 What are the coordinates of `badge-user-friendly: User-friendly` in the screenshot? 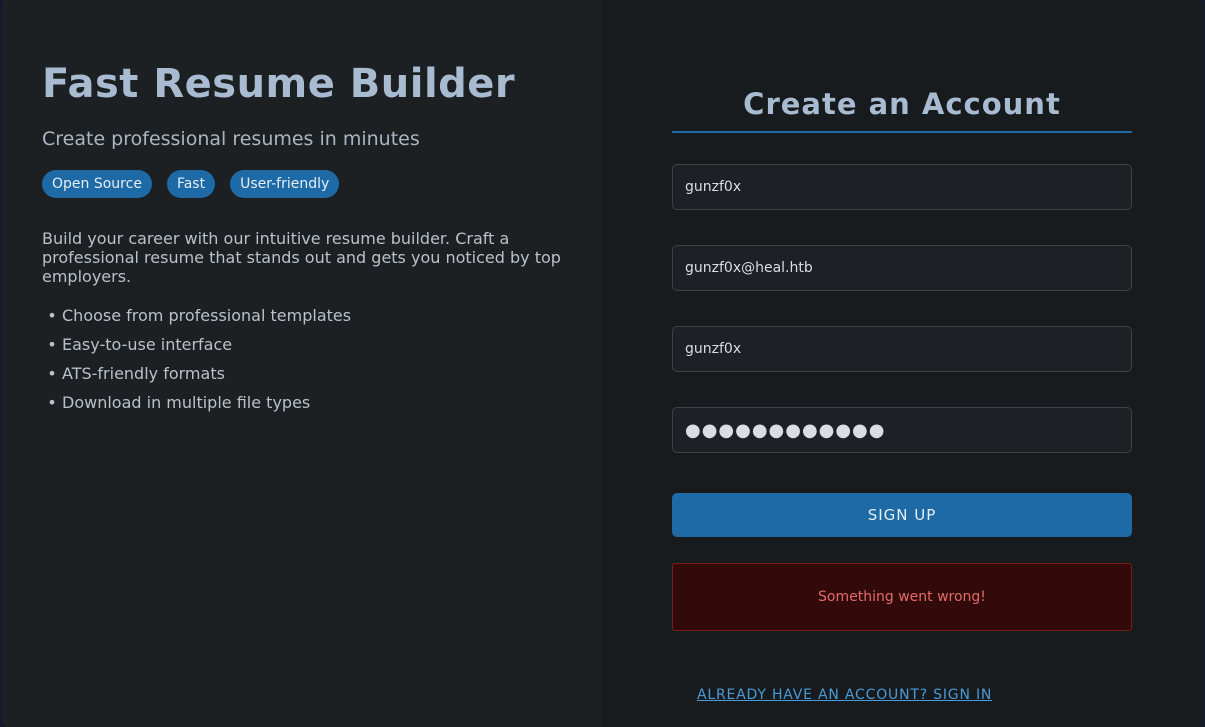 It's located at (285, 184).